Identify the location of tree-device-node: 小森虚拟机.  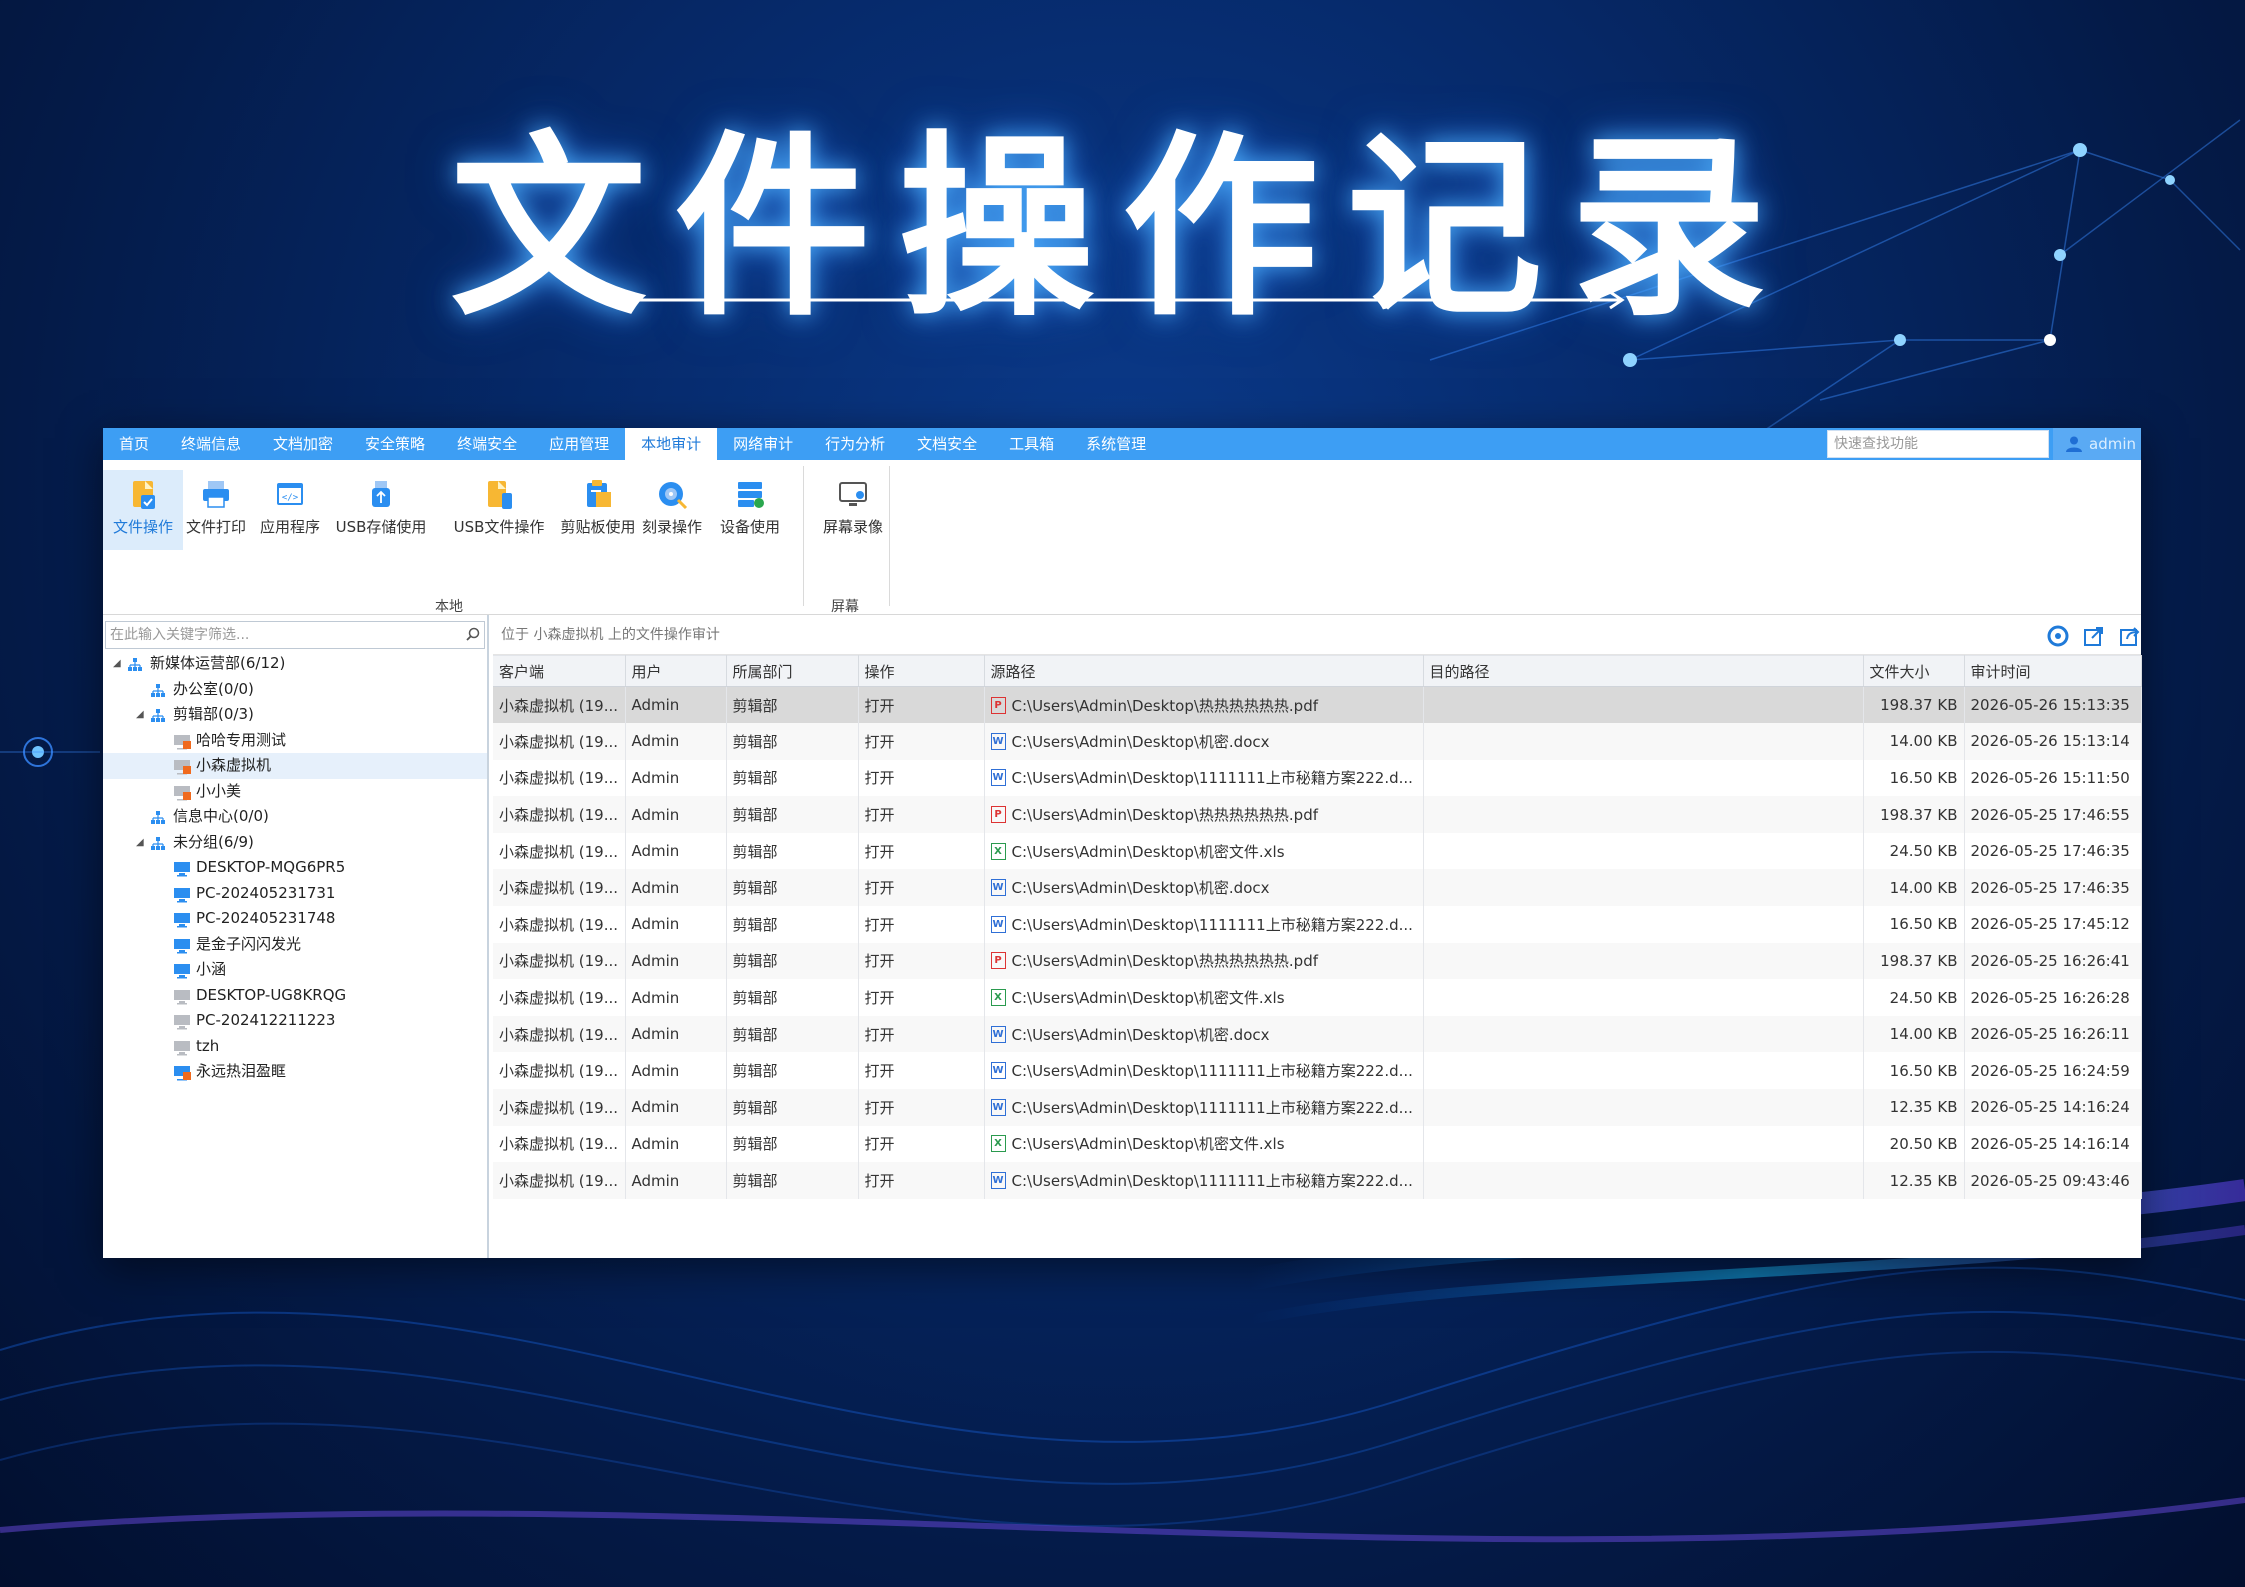
(295, 766).